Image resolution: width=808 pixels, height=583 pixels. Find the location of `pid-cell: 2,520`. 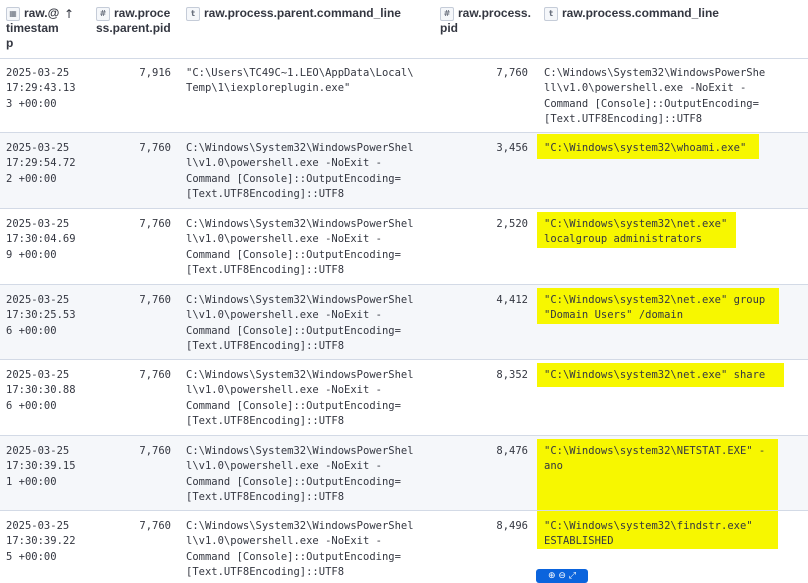

pid-cell: 2,520 is located at coordinates (512, 224).